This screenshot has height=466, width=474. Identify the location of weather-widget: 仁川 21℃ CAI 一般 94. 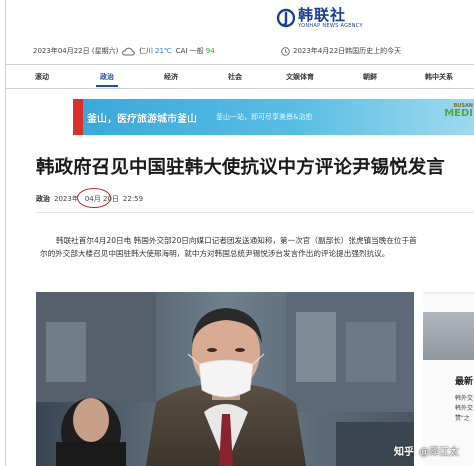
(168, 51).